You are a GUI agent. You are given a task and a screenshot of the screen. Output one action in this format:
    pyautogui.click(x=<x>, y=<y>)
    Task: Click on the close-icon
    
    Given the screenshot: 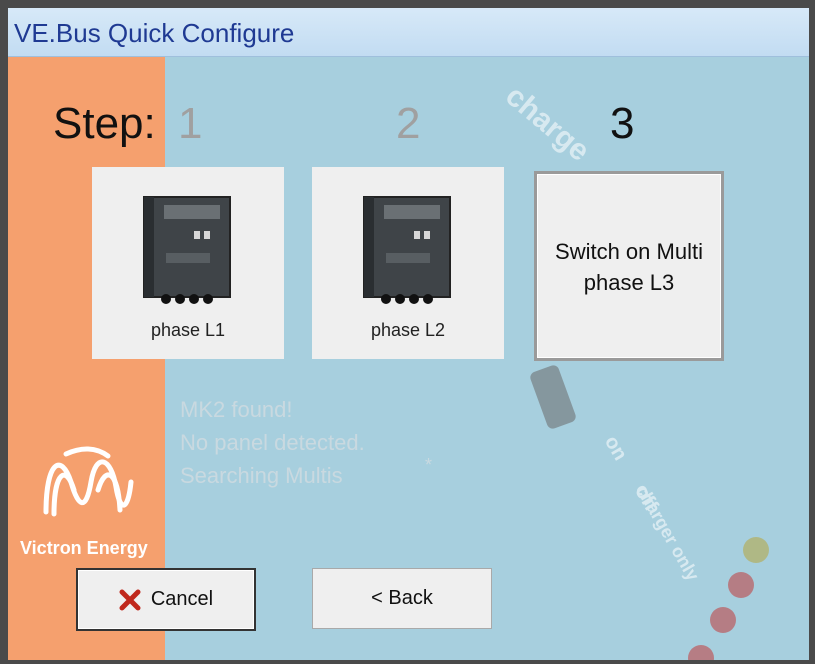 What is the action you would take?
    pyautogui.click(x=130, y=600)
    